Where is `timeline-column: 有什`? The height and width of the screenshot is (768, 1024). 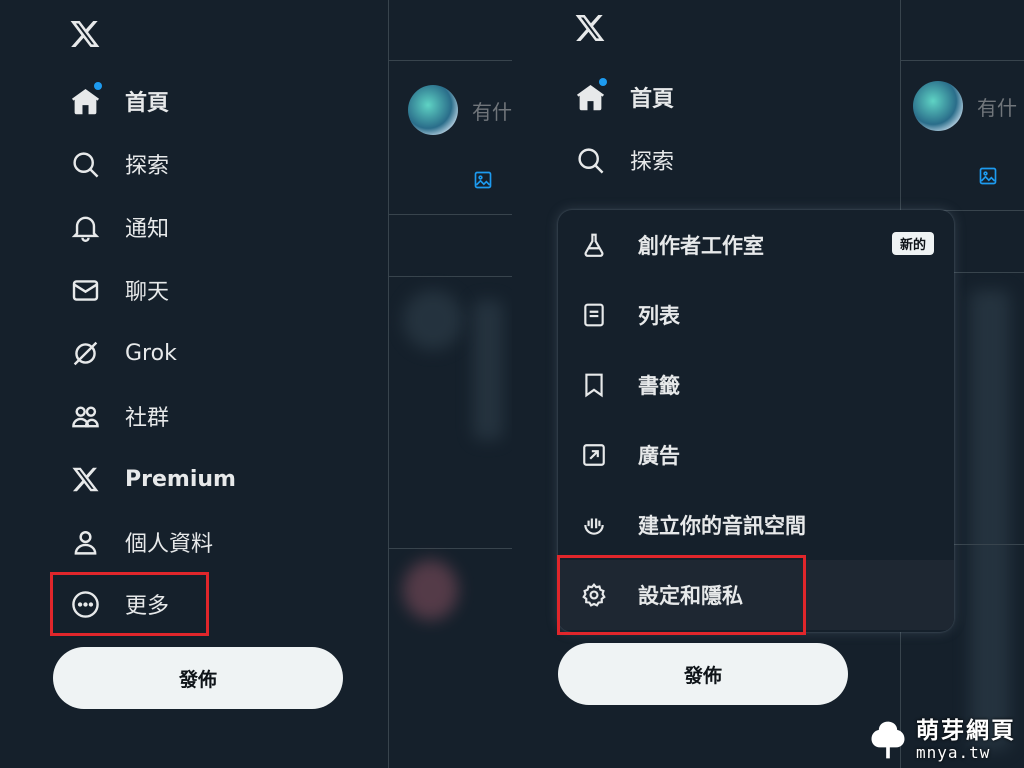 timeline-column: 有什 is located at coordinates (450, 384).